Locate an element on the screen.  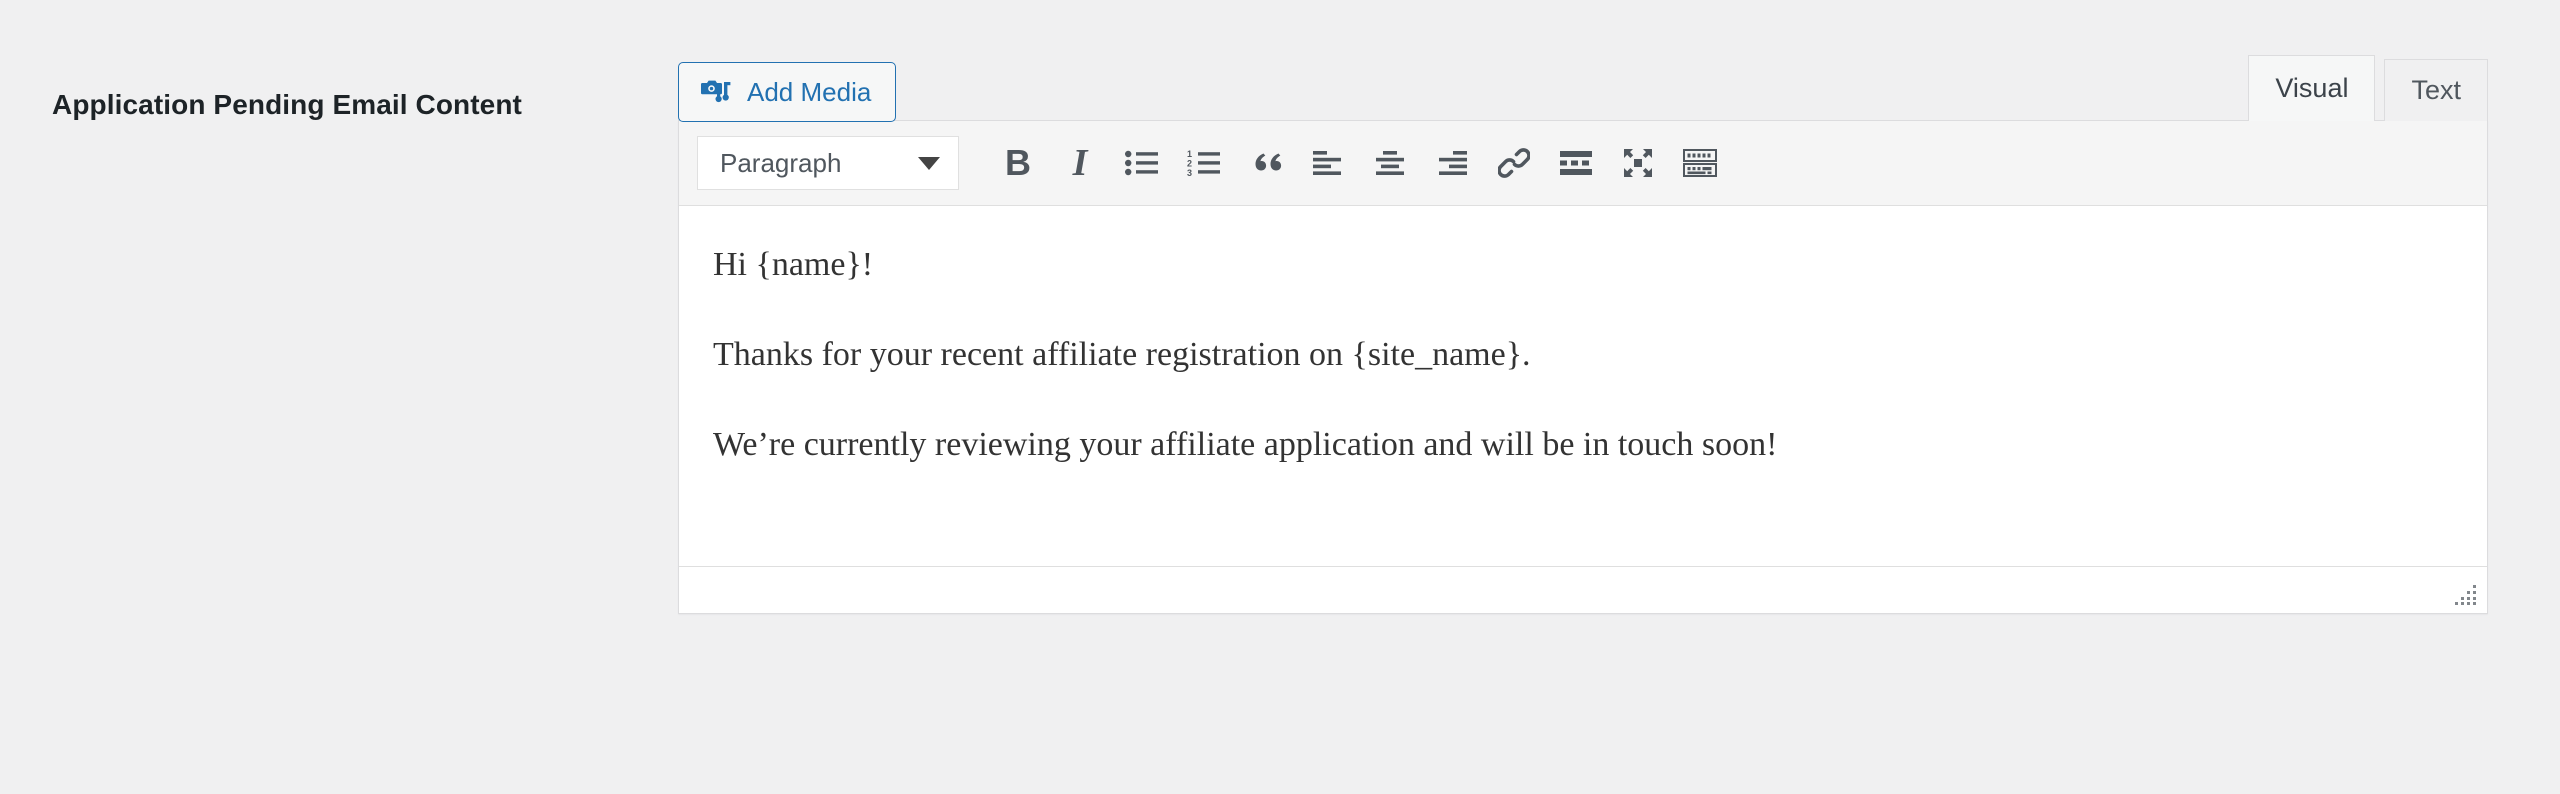
blockquote-icon is located at coordinates (1266, 163).